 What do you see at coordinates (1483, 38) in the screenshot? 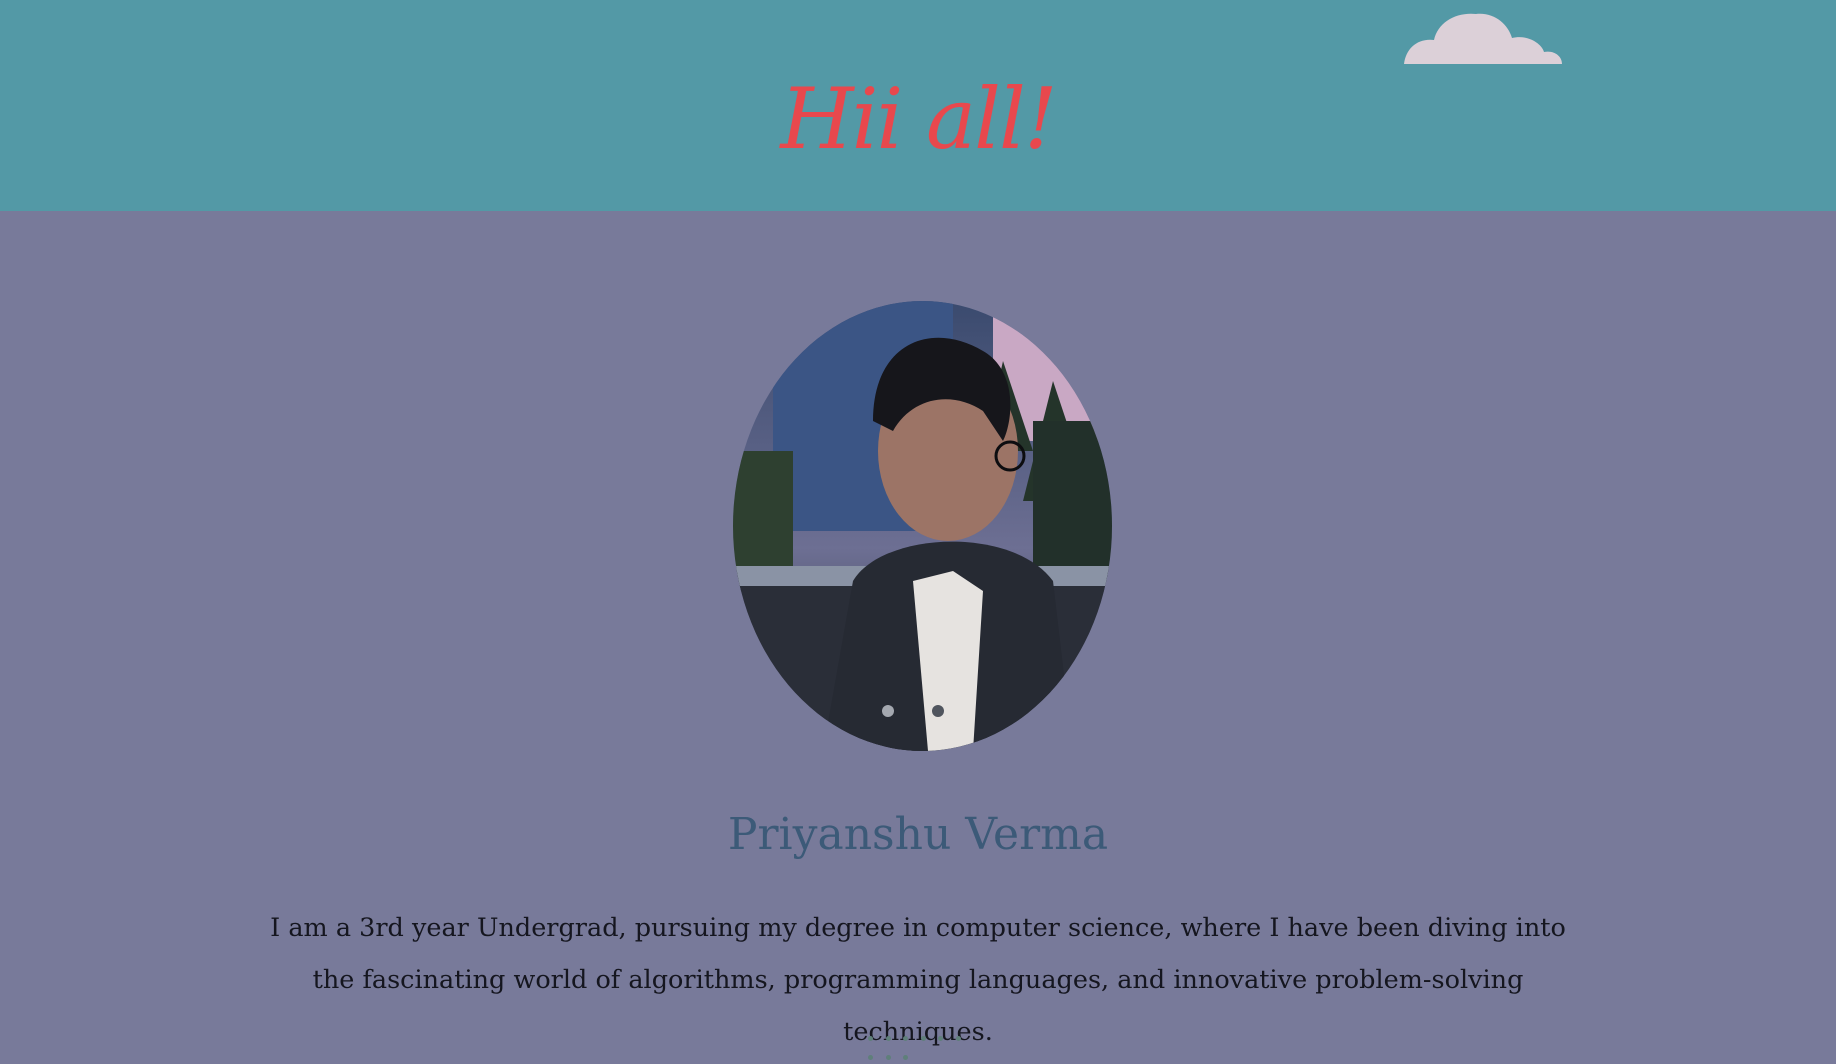
I see `cloud-icon` at bounding box center [1483, 38].